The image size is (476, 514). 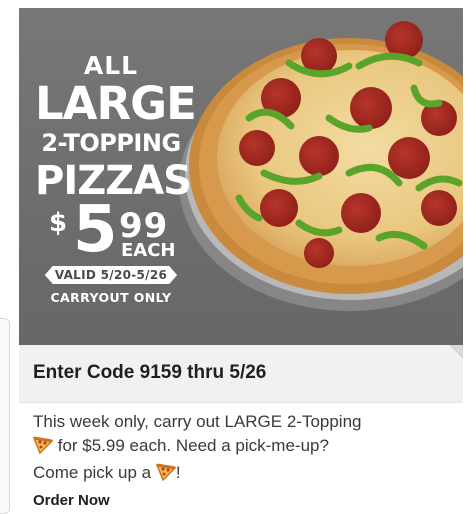 I want to click on description-part-3: Come pick up a, so click(x=92, y=472).